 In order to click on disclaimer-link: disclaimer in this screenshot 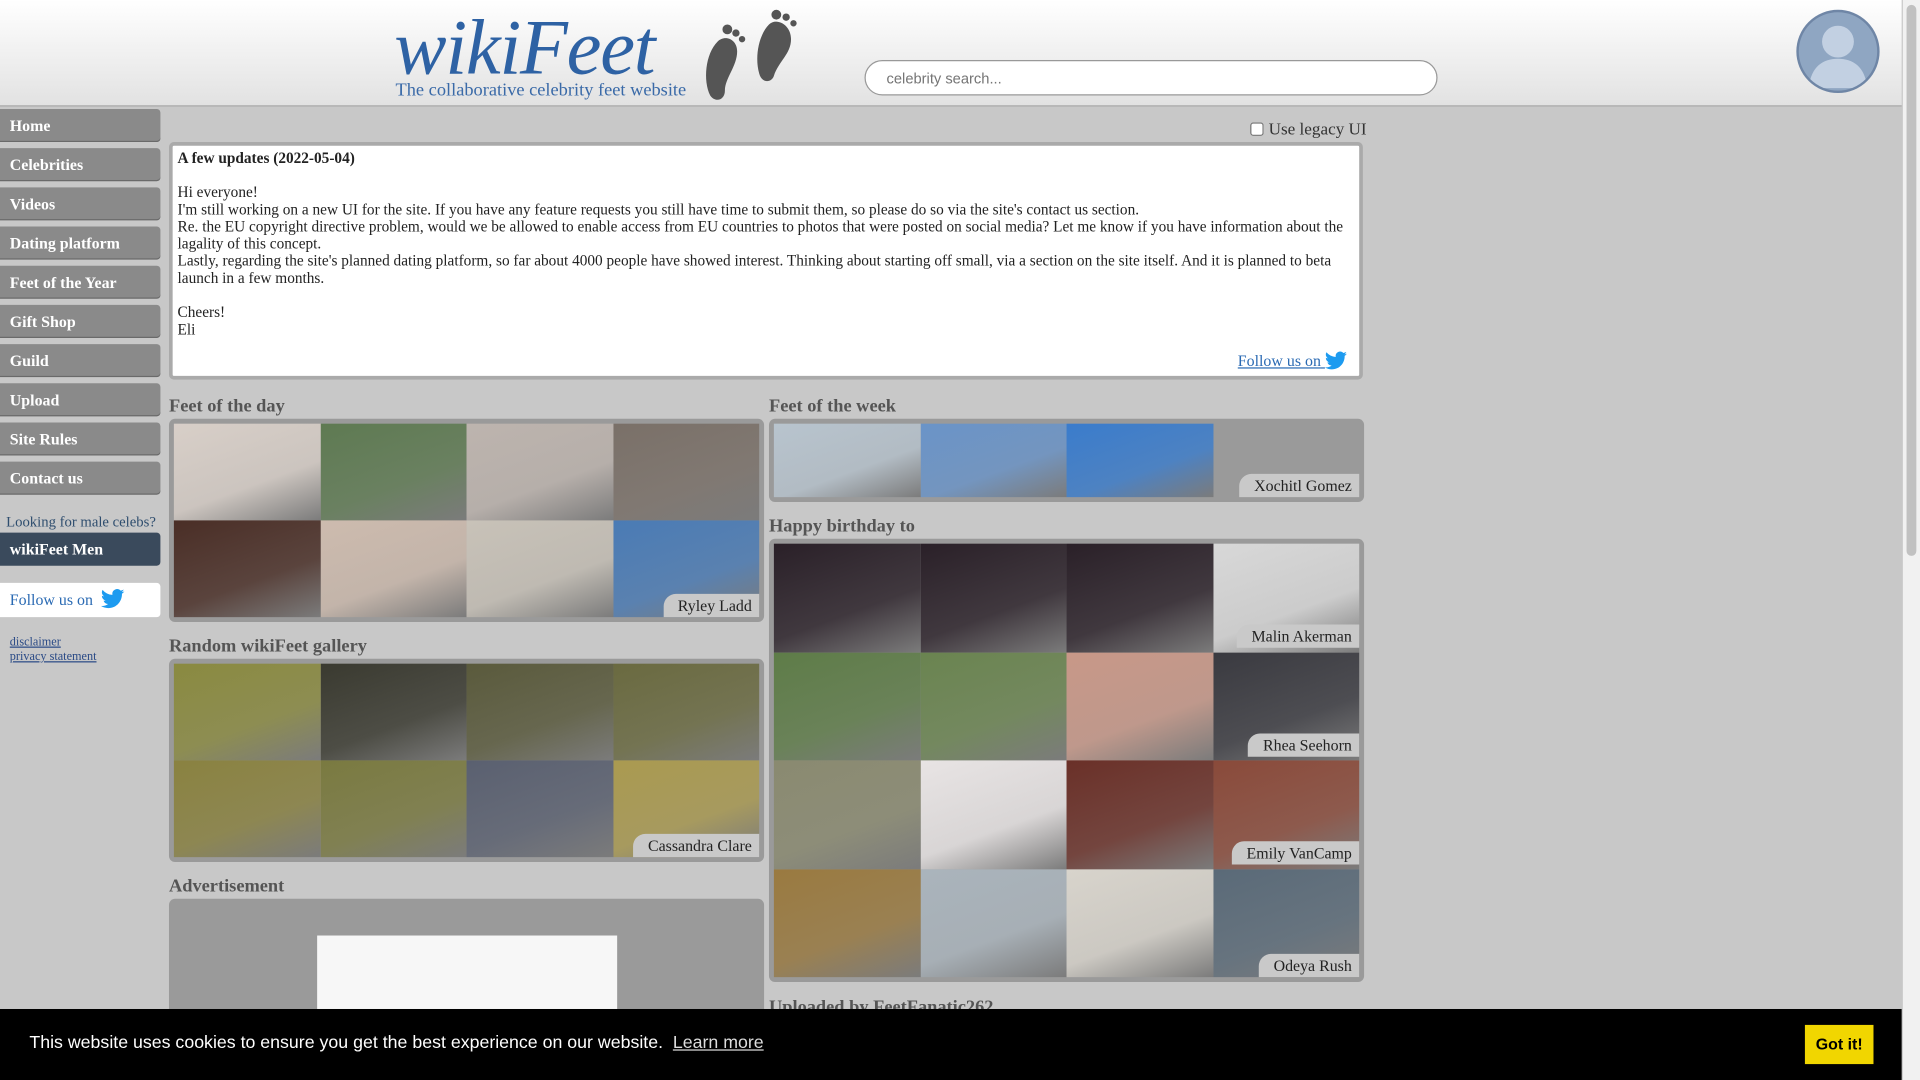, I will do `click(53, 643)`.